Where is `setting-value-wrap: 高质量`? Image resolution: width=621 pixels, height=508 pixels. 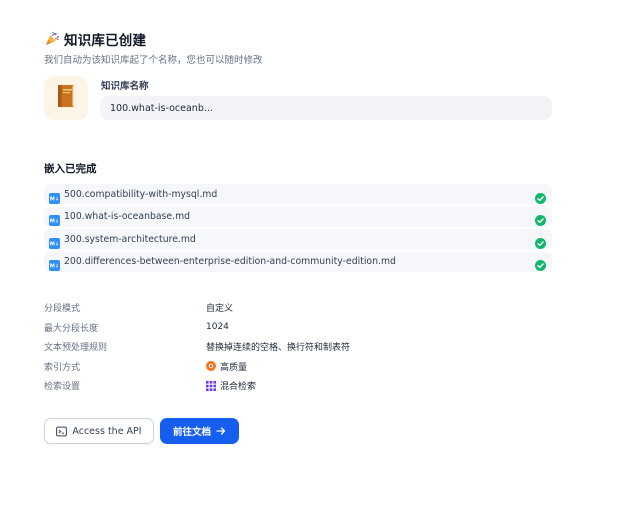
setting-value-wrap: 高质量 is located at coordinates (226, 366).